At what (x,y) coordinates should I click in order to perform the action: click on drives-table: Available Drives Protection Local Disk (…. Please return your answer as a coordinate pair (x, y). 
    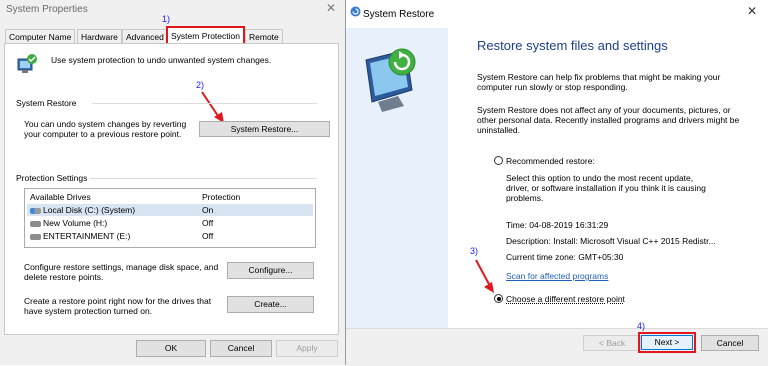
    Looking at the image, I should click on (170, 218).